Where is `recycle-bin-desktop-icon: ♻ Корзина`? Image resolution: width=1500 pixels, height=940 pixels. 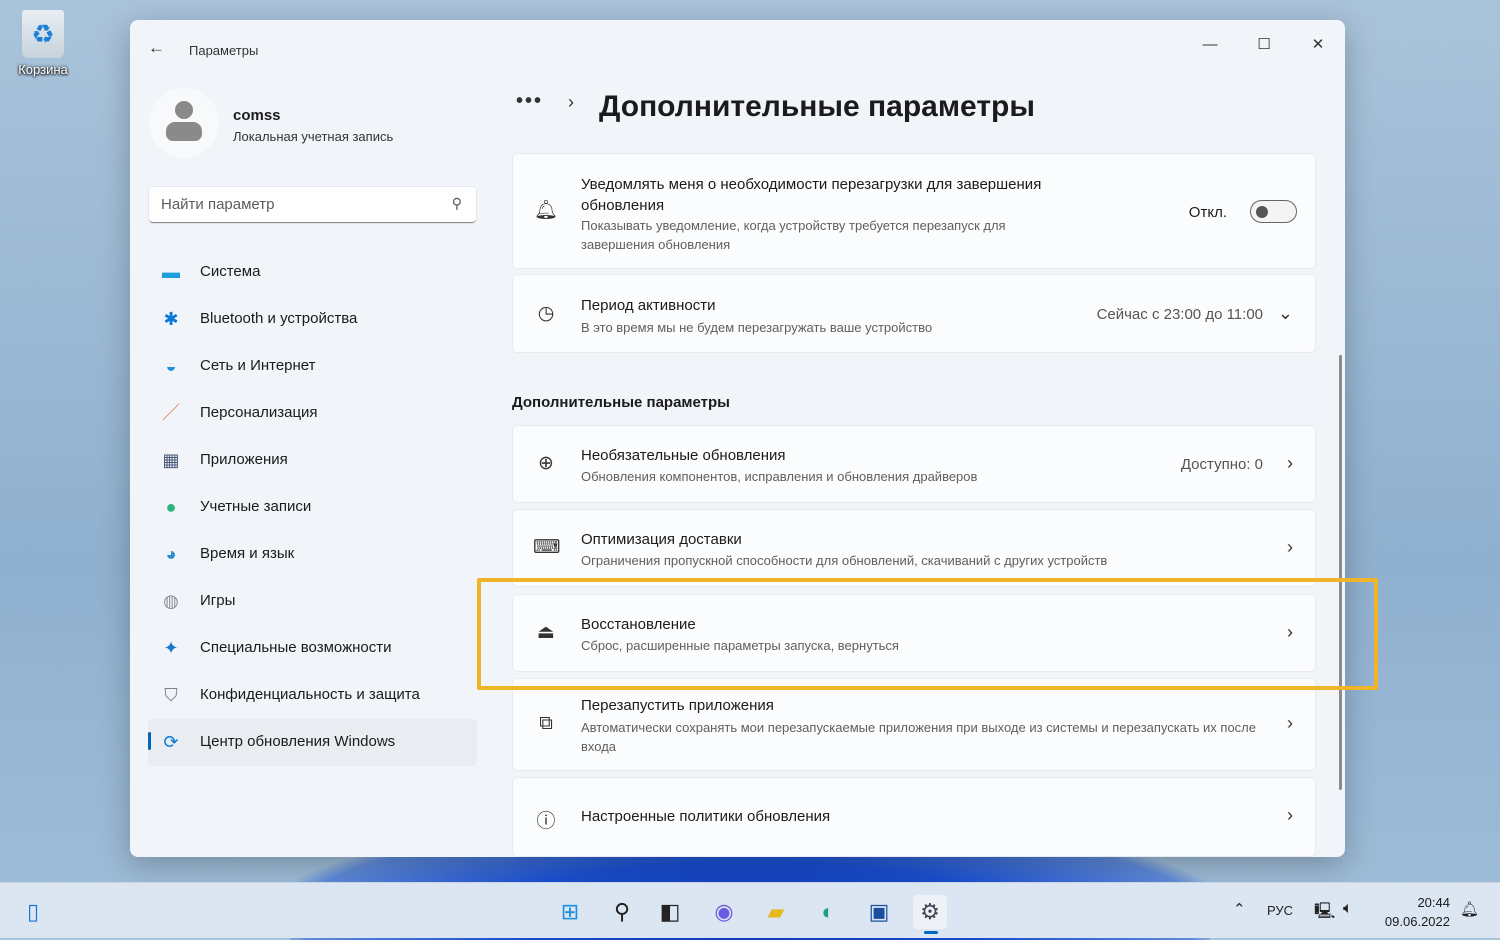 recycle-bin-desktop-icon: ♻ Корзина is located at coordinates (43, 43).